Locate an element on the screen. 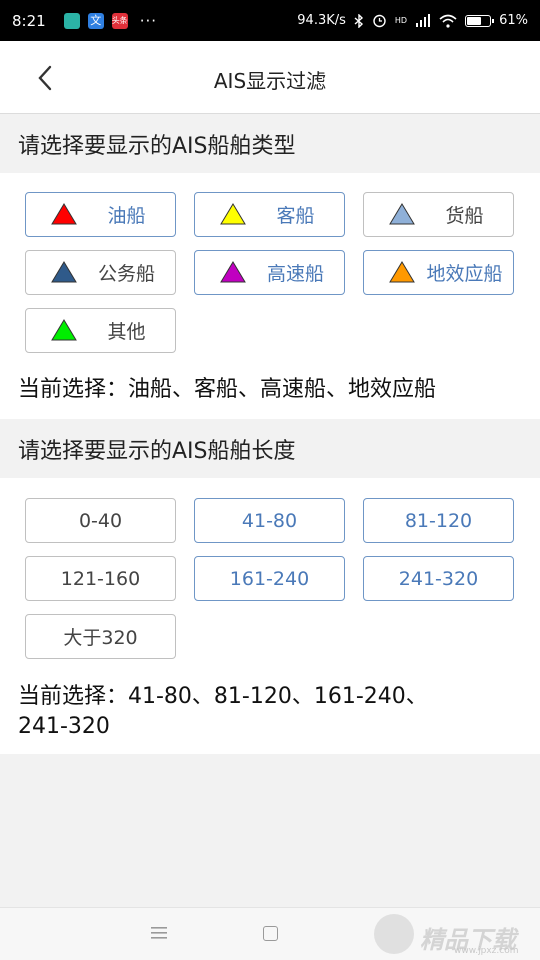 Image resolution: width=540 pixels, height=960 pixels. ship-length-option-2: 81-120 is located at coordinates (438, 520).